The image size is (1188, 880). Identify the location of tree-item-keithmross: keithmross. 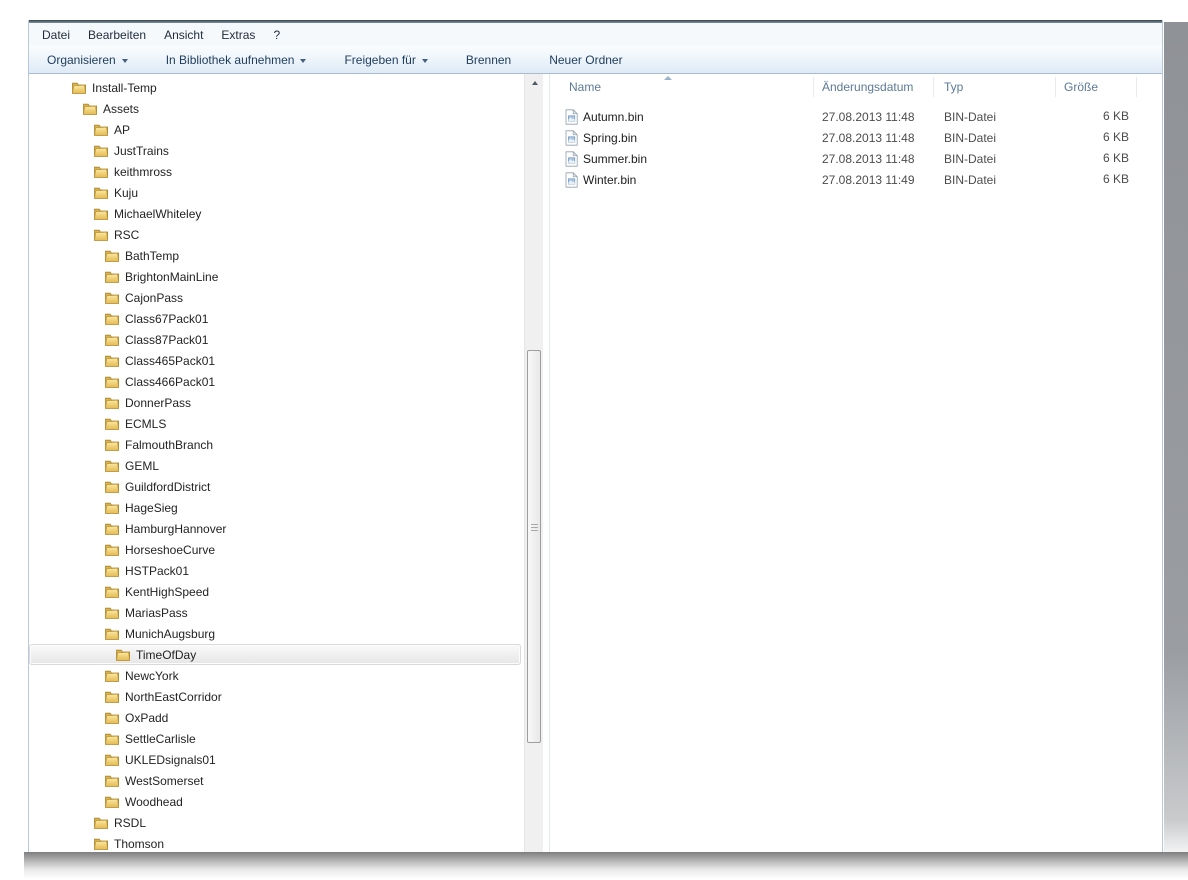
(275, 171).